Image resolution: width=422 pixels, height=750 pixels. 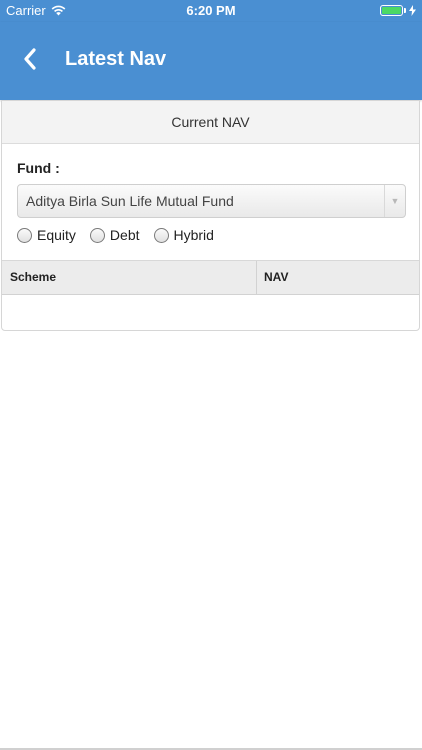 I want to click on radio-equity: Equity, so click(x=46, y=235).